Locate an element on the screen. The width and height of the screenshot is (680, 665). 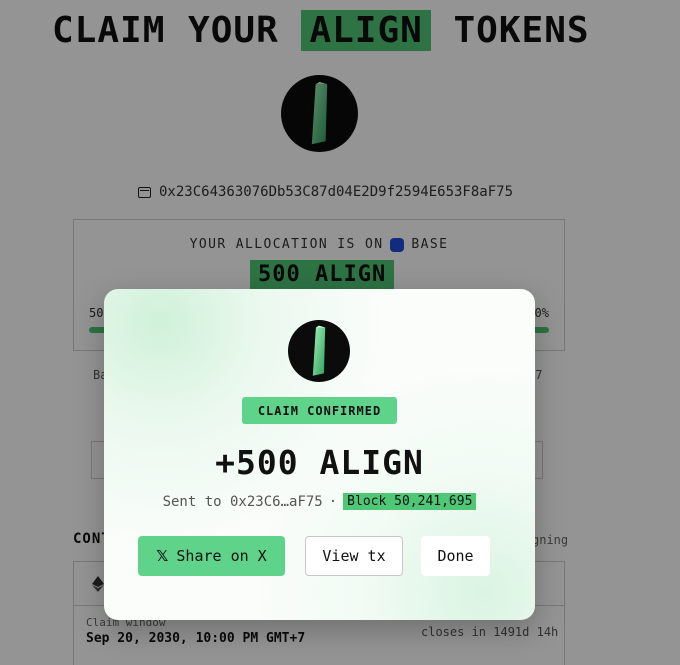
x-logo-icon: 𝕏 is located at coordinates (162, 556).